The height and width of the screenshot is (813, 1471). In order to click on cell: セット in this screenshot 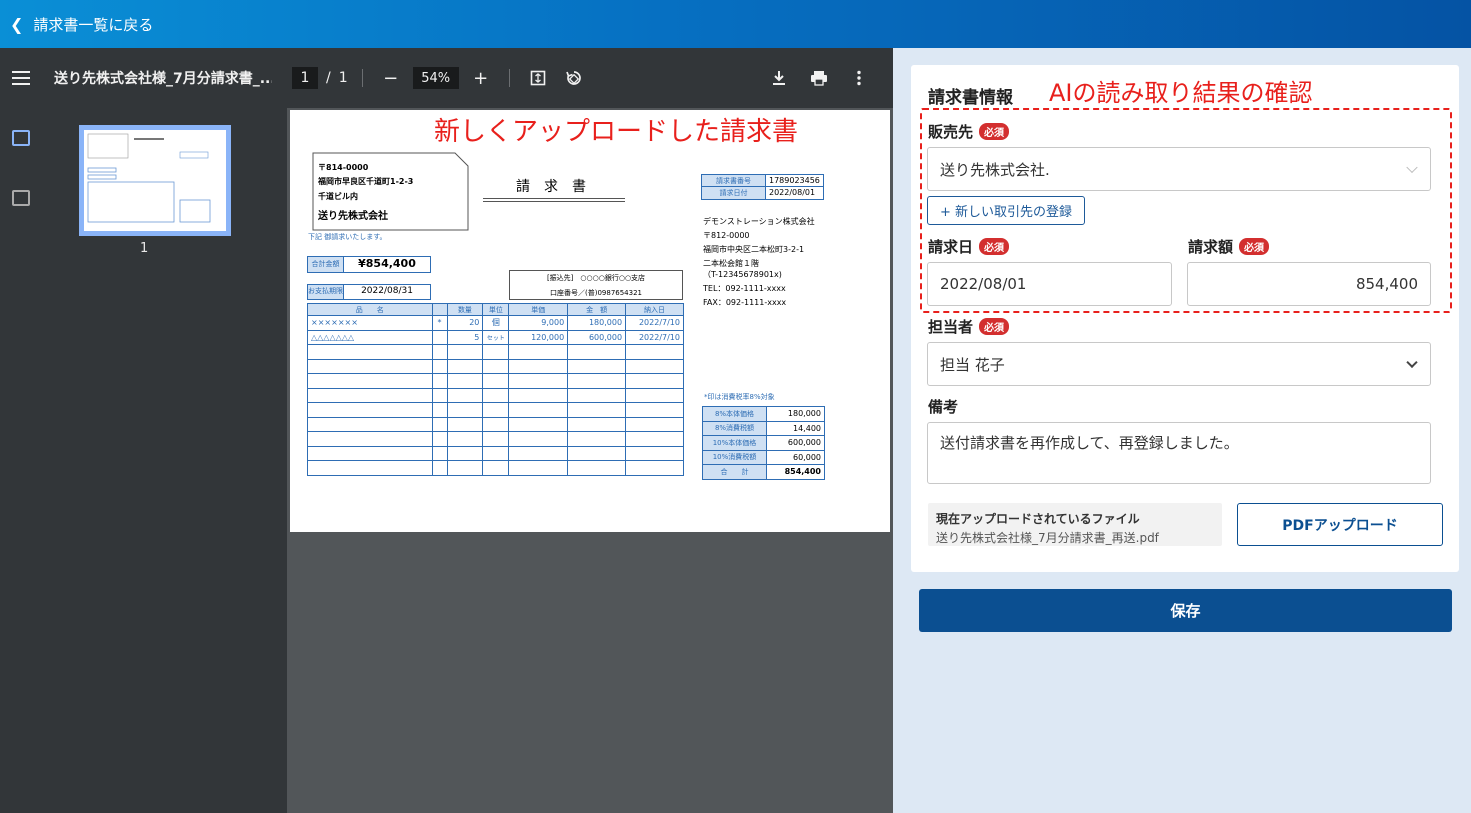, I will do `click(496, 337)`.